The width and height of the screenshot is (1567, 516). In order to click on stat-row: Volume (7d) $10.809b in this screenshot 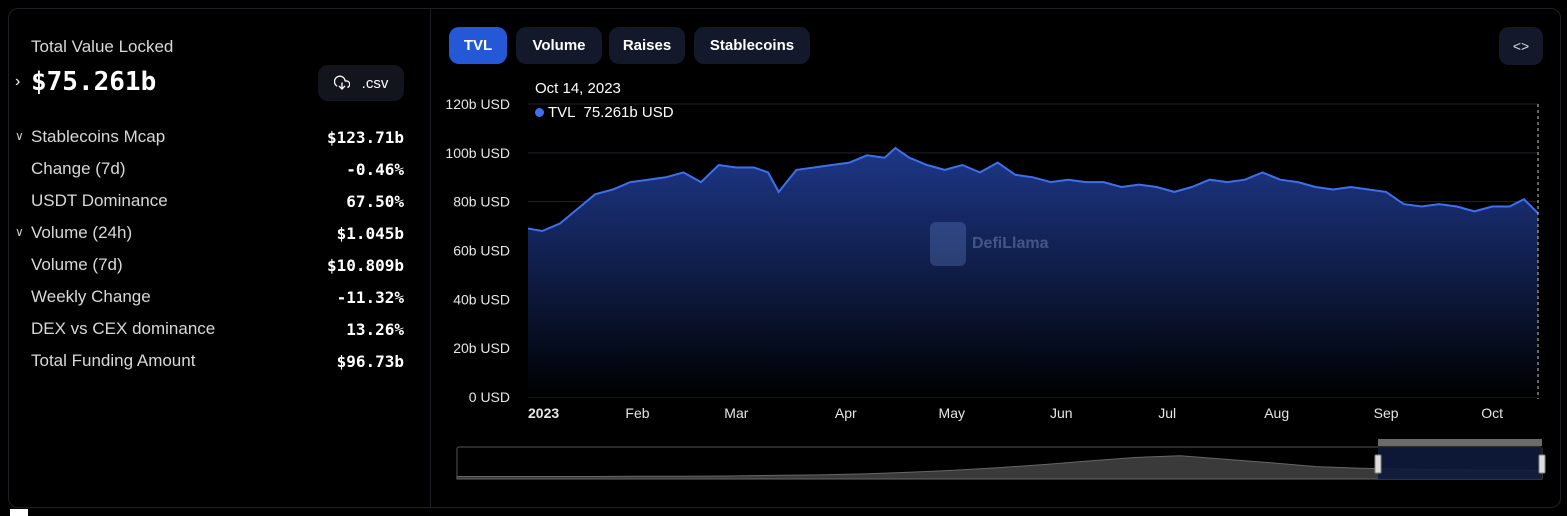, I will do `click(217, 265)`.